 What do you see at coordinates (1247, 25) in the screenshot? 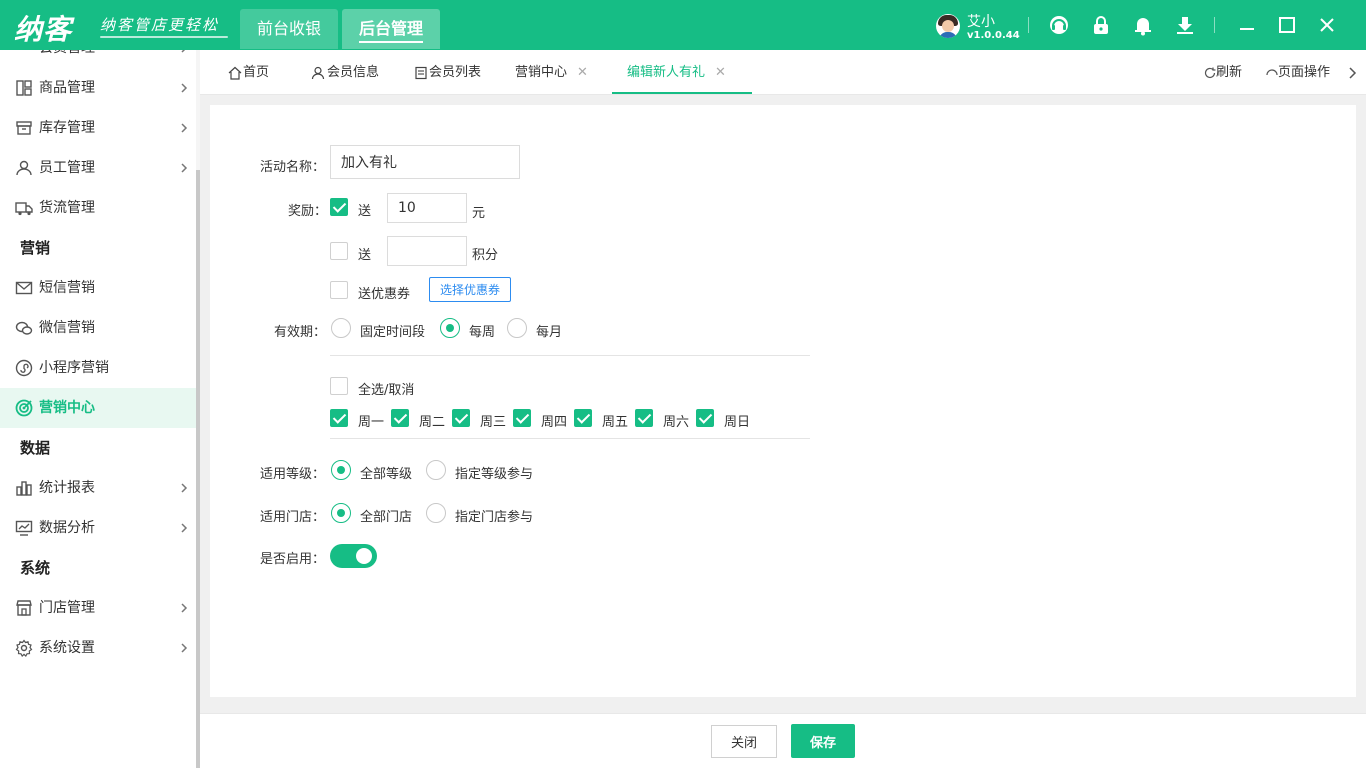
I see `minimize-icon` at bounding box center [1247, 25].